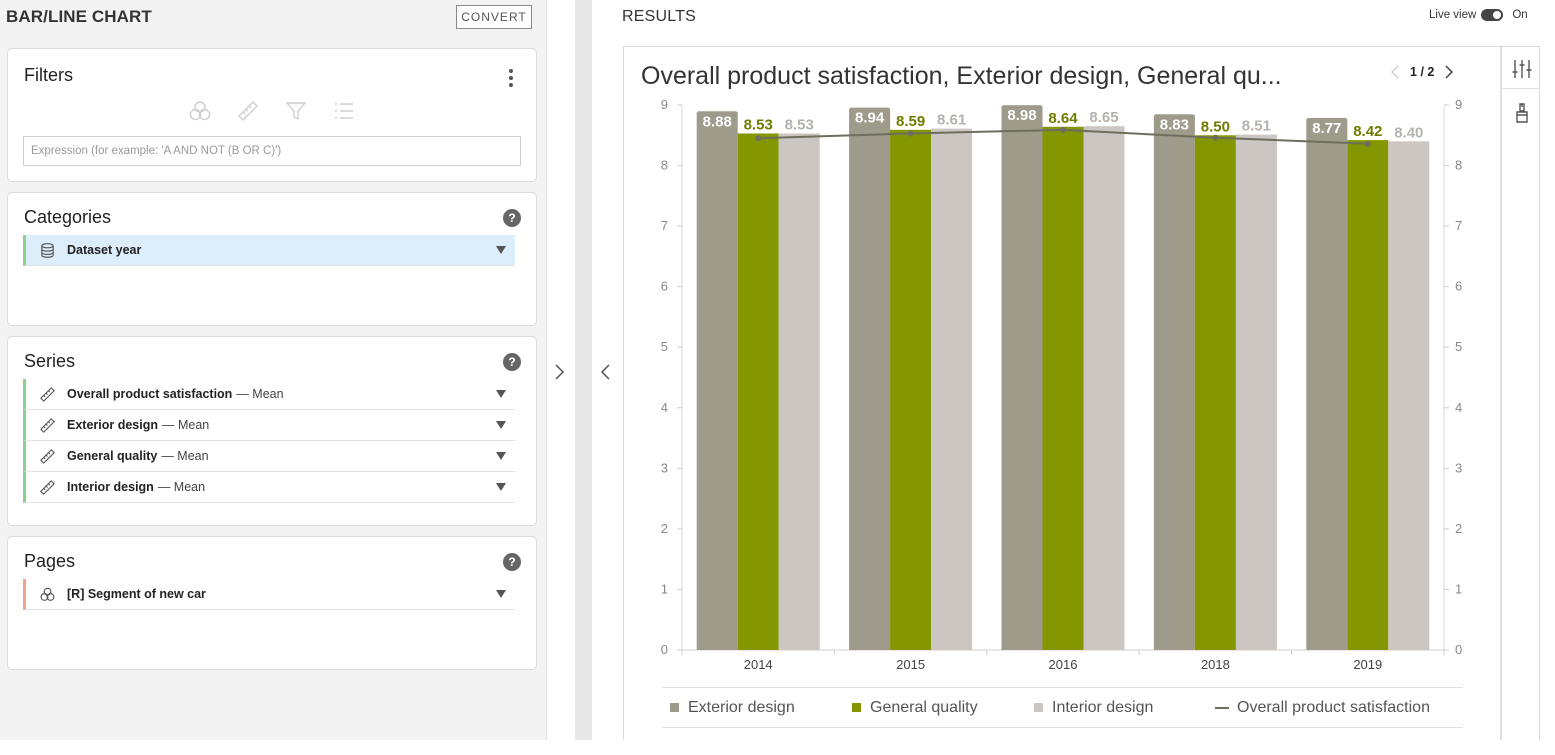  Describe the element at coordinates (1458, 588) in the screenshot. I see `y-tick-label: 1` at that location.